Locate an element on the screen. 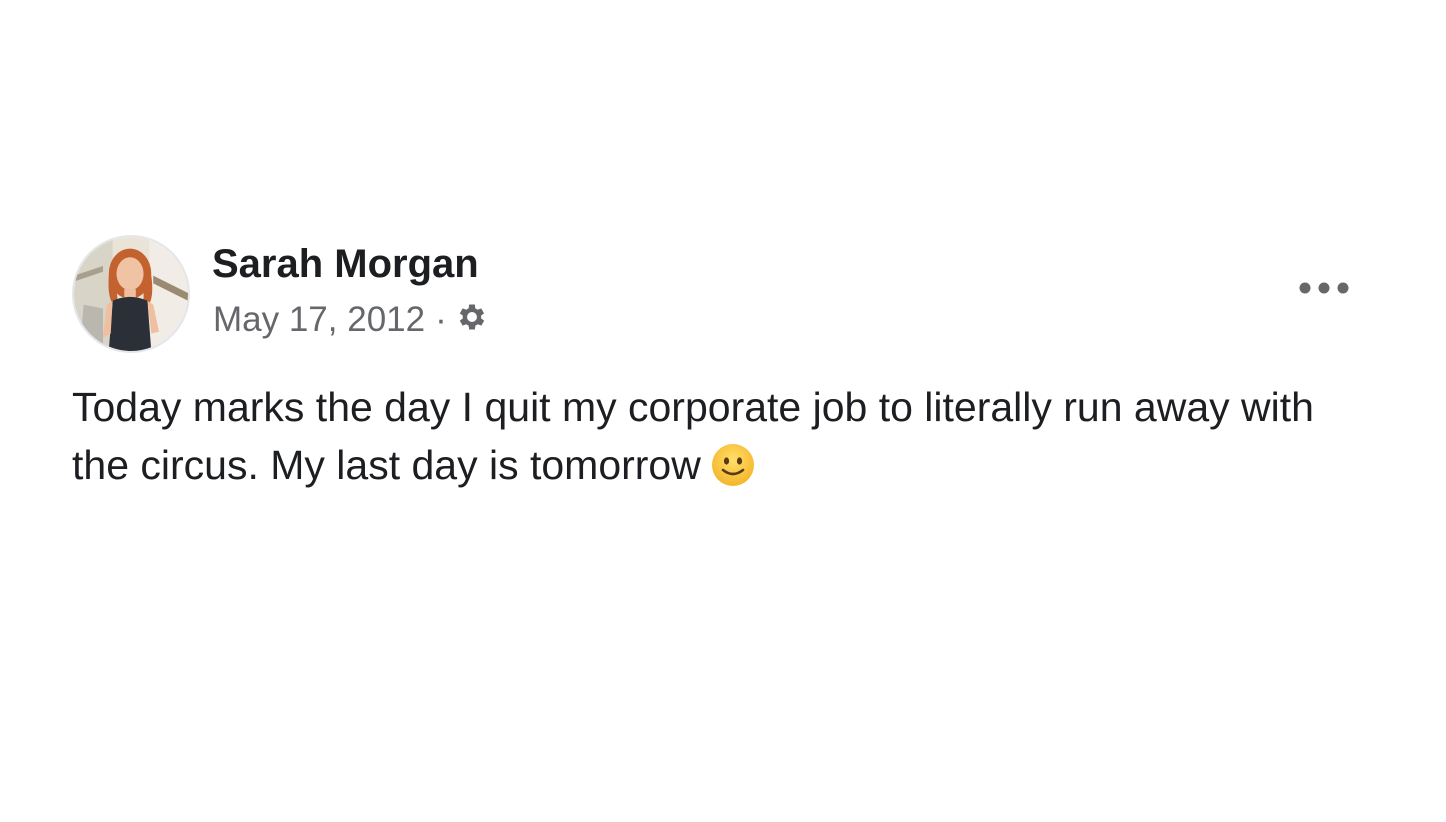  post-meta: May 17, 2012 · is located at coordinates (351, 320).